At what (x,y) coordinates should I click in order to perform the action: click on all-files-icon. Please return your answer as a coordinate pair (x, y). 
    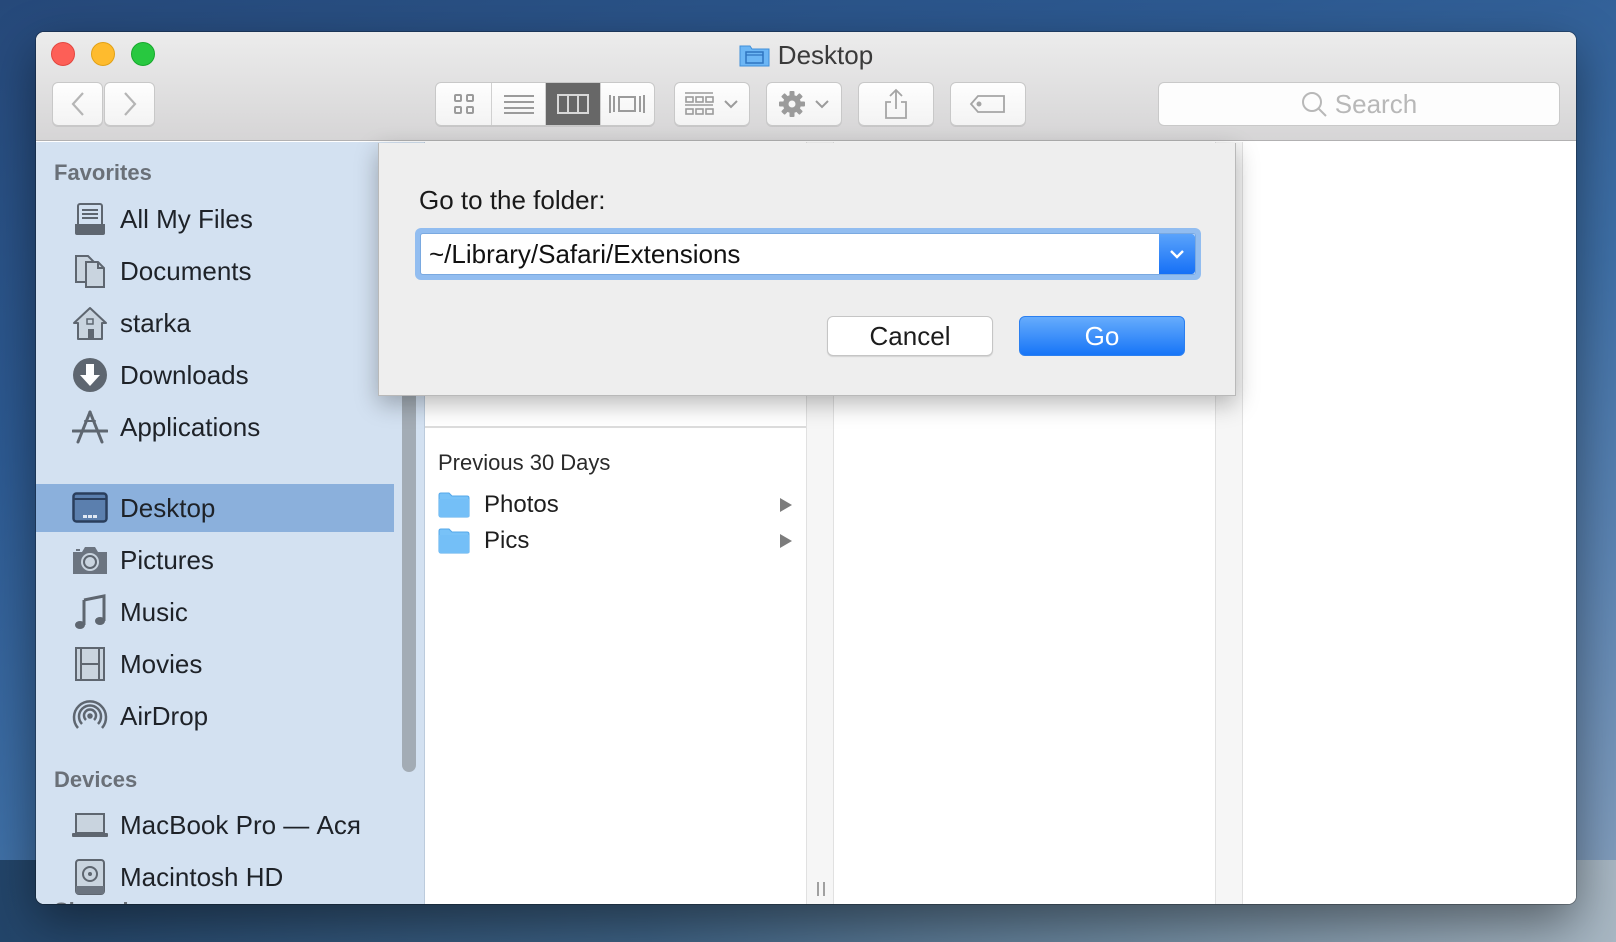
    Looking at the image, I should click on (90, 219).